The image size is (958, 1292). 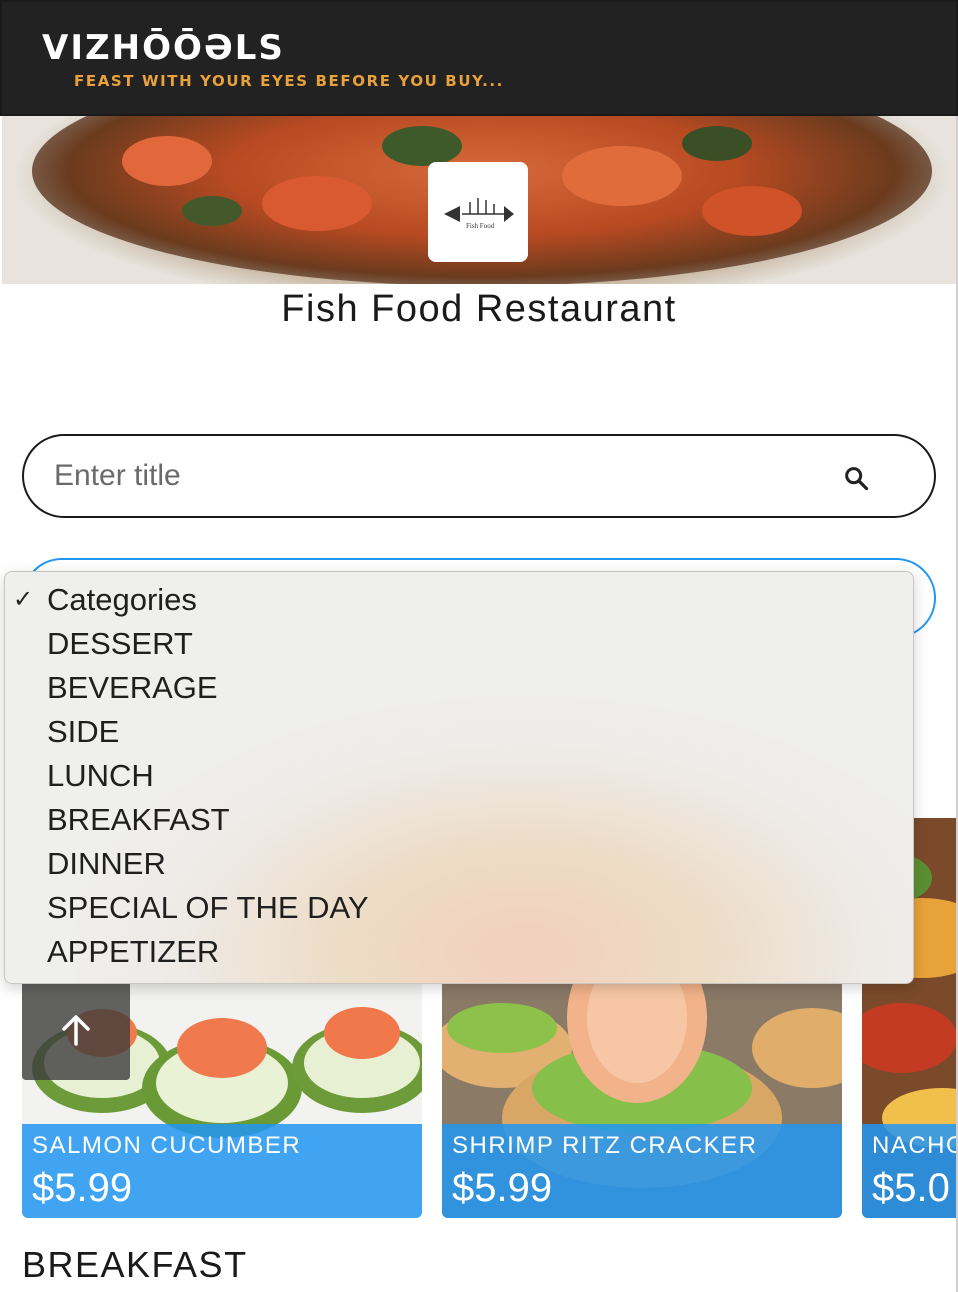 I want to click on category-option: BREAKFAST, so click(x=138, y=820).